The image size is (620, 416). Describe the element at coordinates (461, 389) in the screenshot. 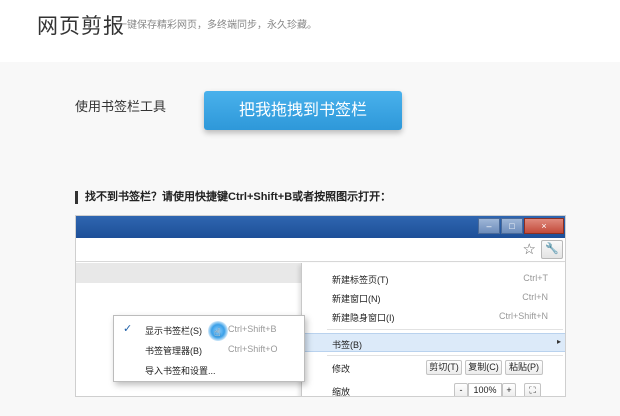

I see `zoom-out-button: -` at that location.